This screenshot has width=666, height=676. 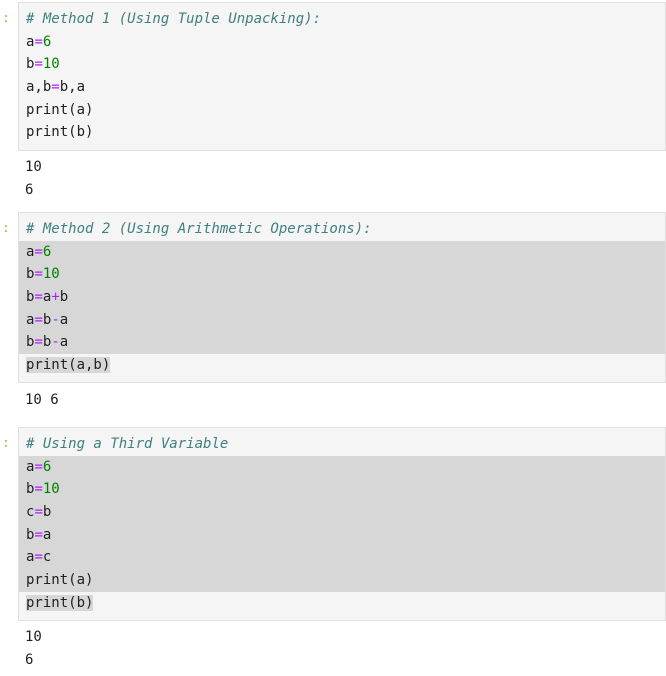 I want to click on code-token-op: +, so click(x=55, y=297).